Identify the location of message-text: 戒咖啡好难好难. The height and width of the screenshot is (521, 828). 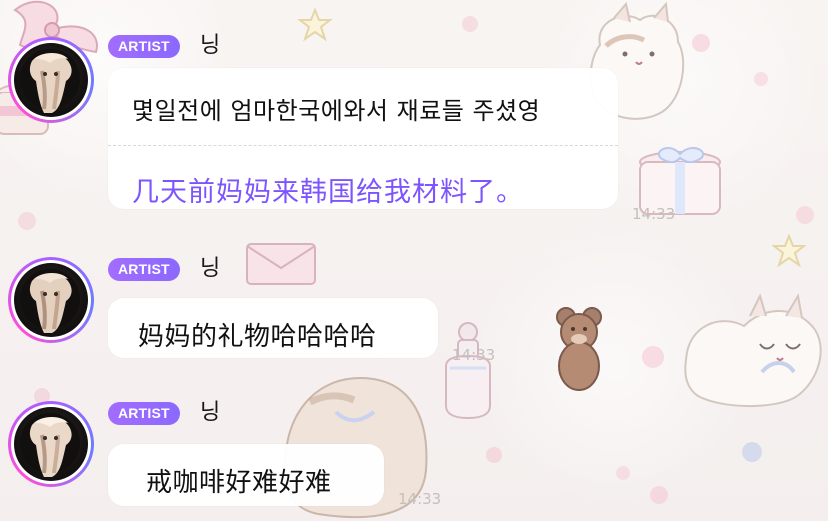
(239, 483).